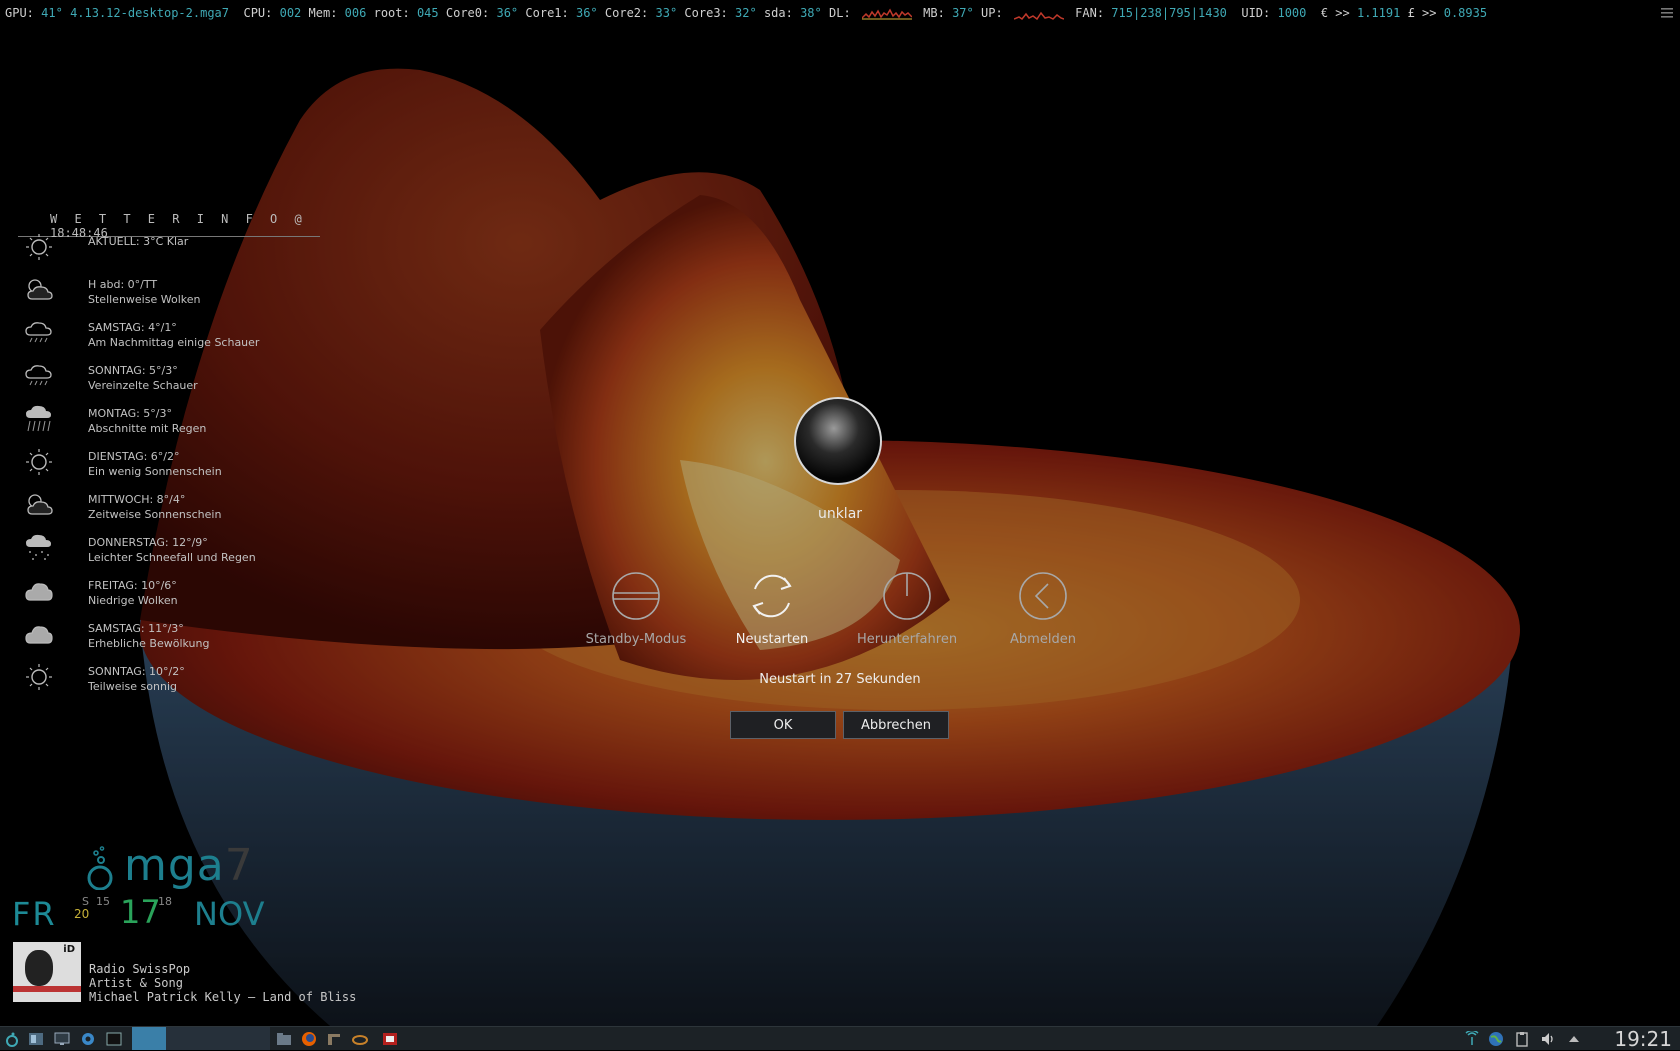  What do you see at coordinates (155, 471) in the screenshot?
I see `weather-line2: Ein wenig Sonnenschein` at bounding box center [155, 471].